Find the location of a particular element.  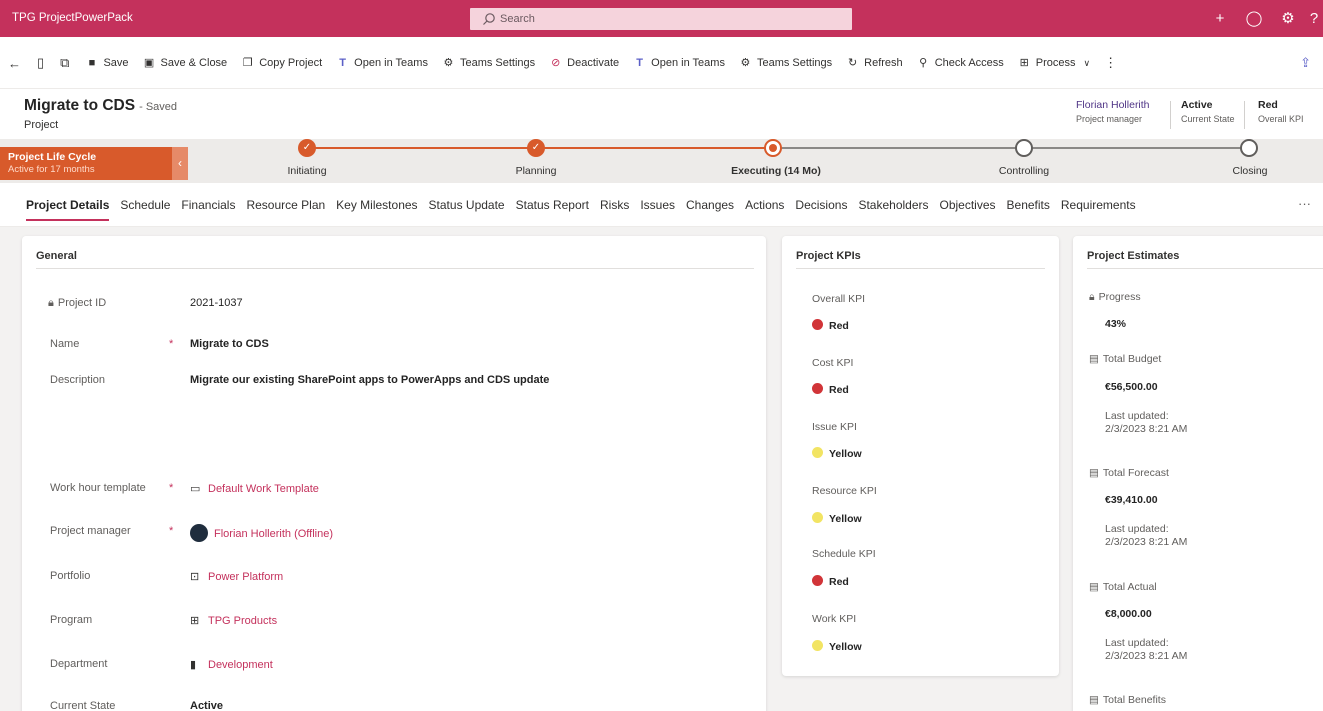

kpi-label-schedule: Schedule KPI is located at coordinates (844, 554).